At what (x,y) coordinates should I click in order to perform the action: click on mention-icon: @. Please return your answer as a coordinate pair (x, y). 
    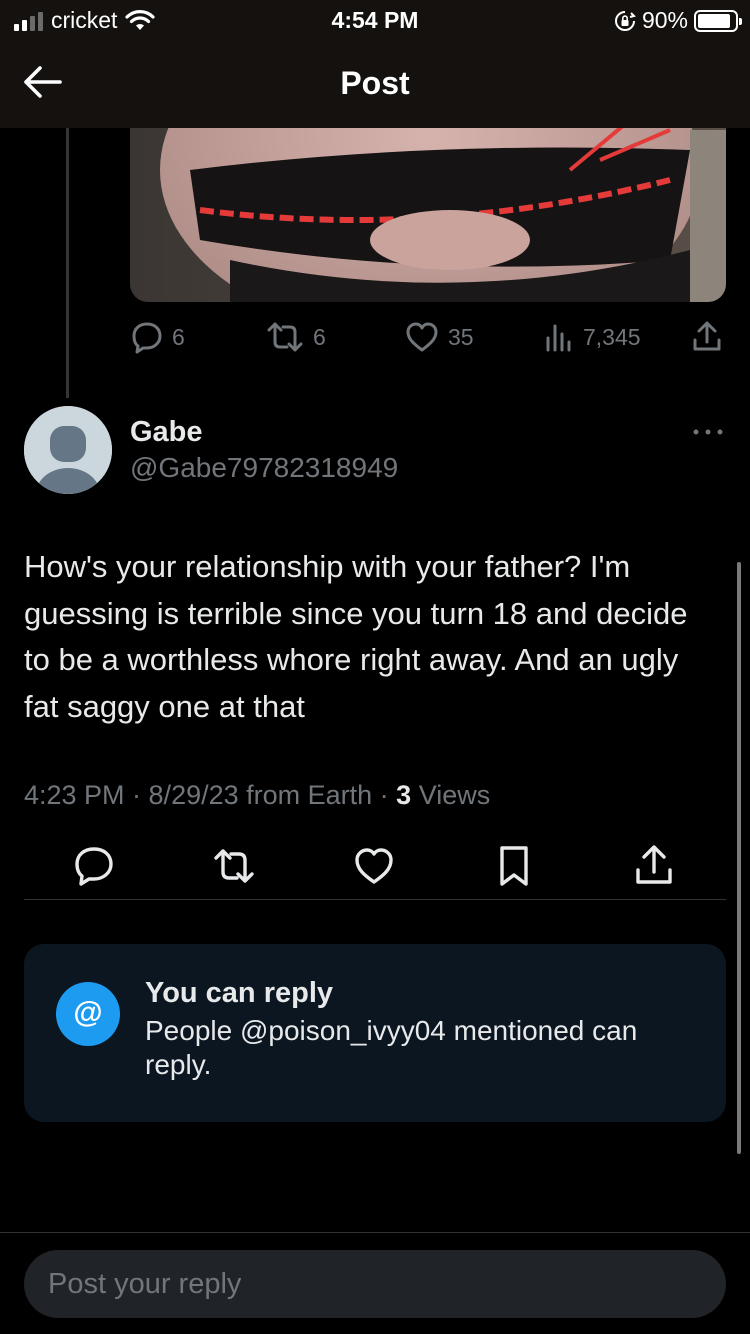
    Looking at the image, I should click on (88, 1014).